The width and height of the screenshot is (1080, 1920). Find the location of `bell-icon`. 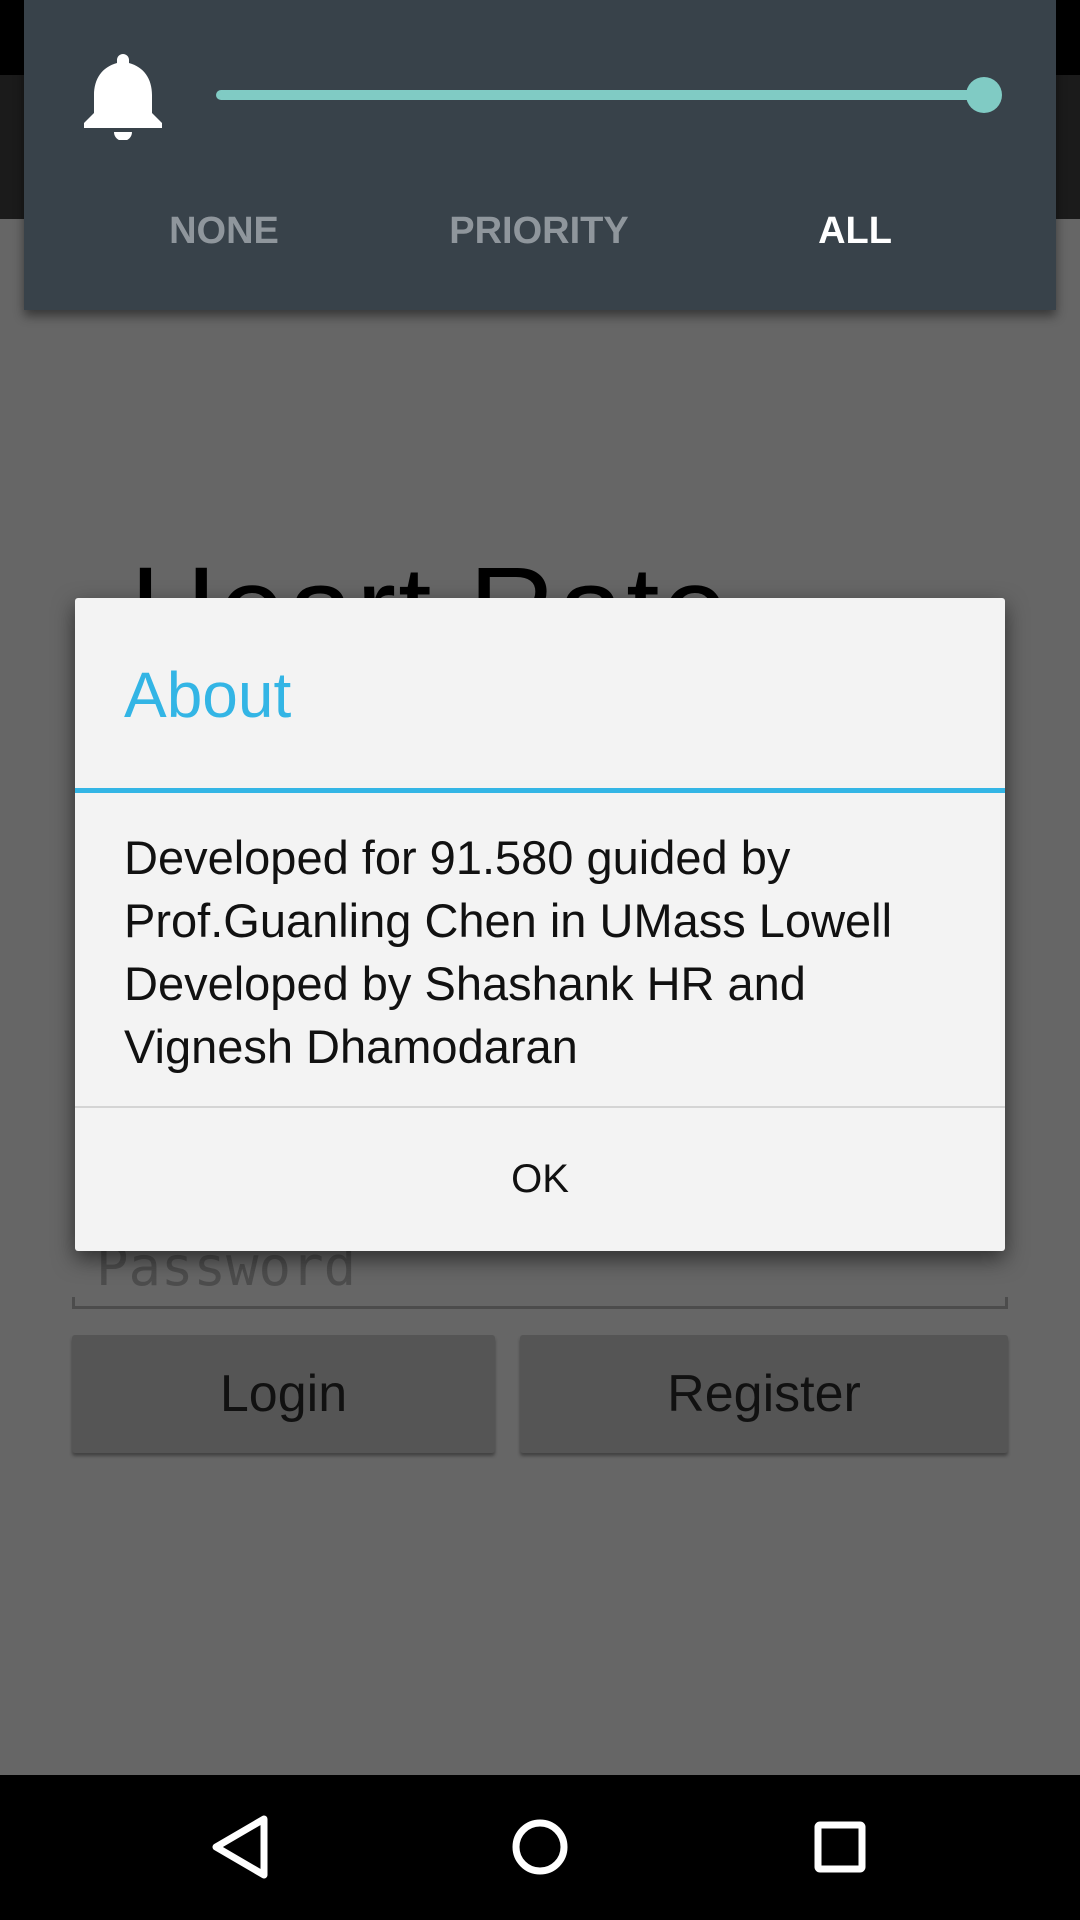

bell-icon is located at coordinates (123, 97).